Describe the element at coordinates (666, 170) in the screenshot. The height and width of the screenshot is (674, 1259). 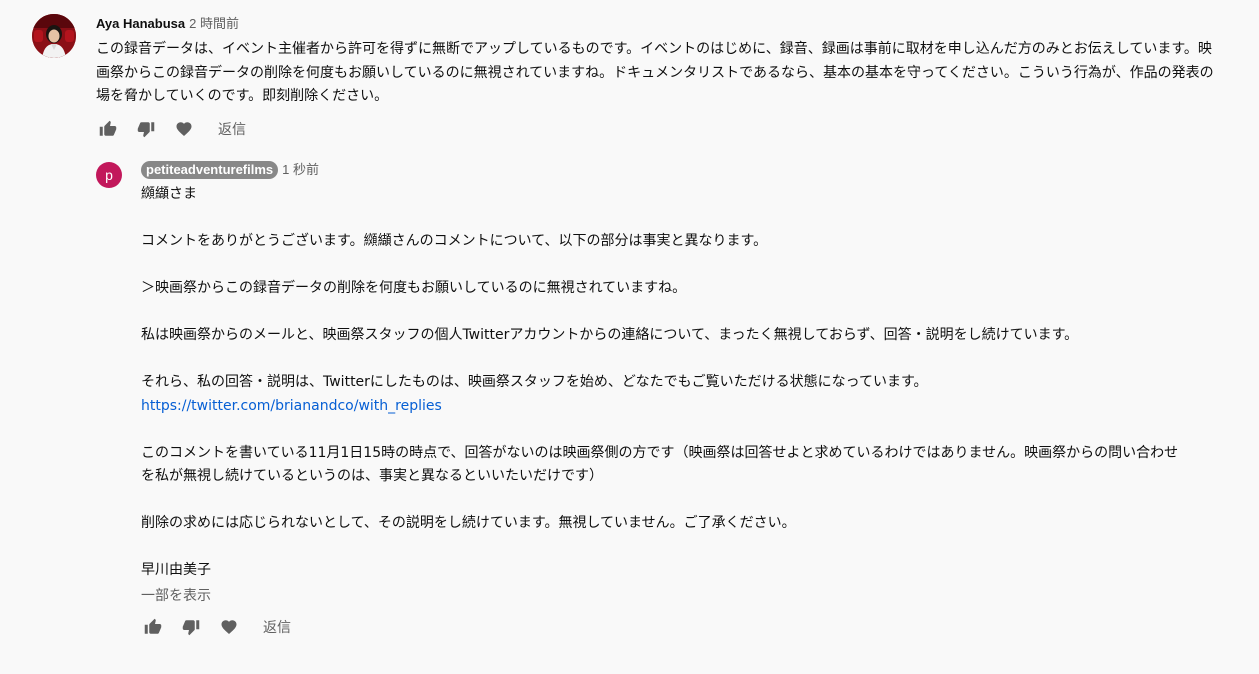
I see `reply-header: petiteadventurefilms 1 秒前` at that location.